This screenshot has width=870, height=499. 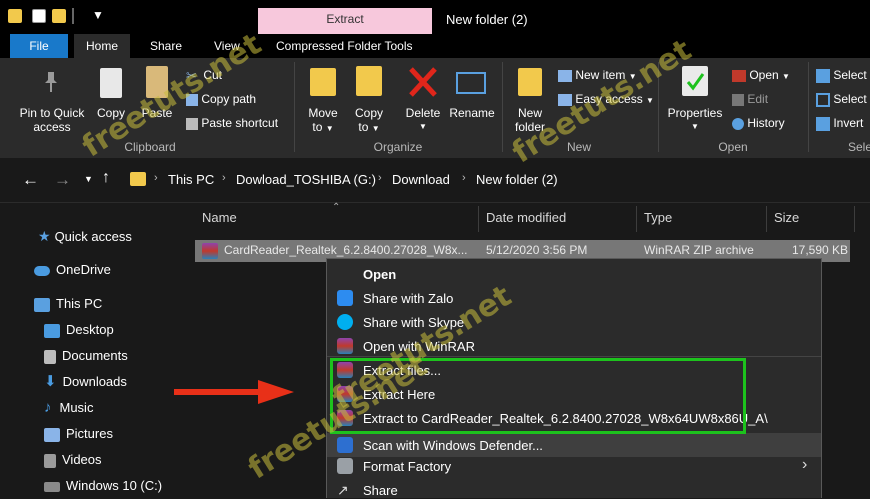 I want to click on breadcrumb-this-pc: This PC, so click(x=191, y=179).